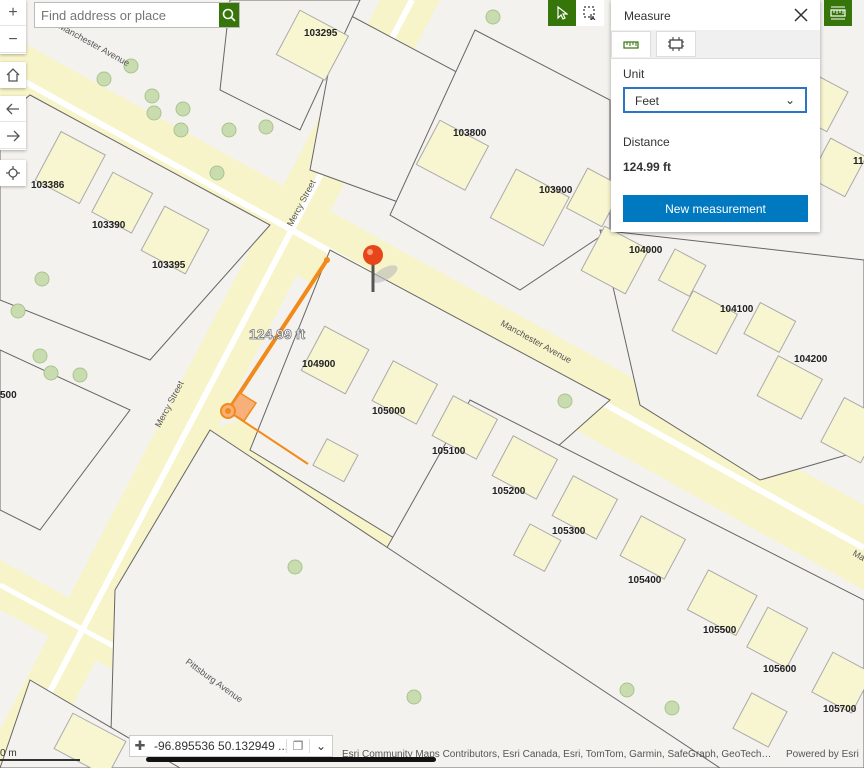  I want to click on parcel-label: 105400, so click(645, 580).